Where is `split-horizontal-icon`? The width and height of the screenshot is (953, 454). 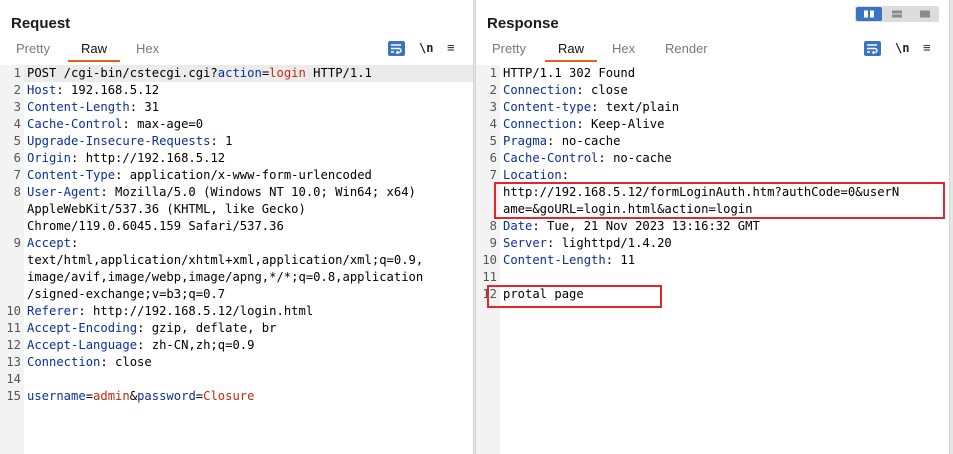 split-horizontal-icon is located at coordinates (869, 14).